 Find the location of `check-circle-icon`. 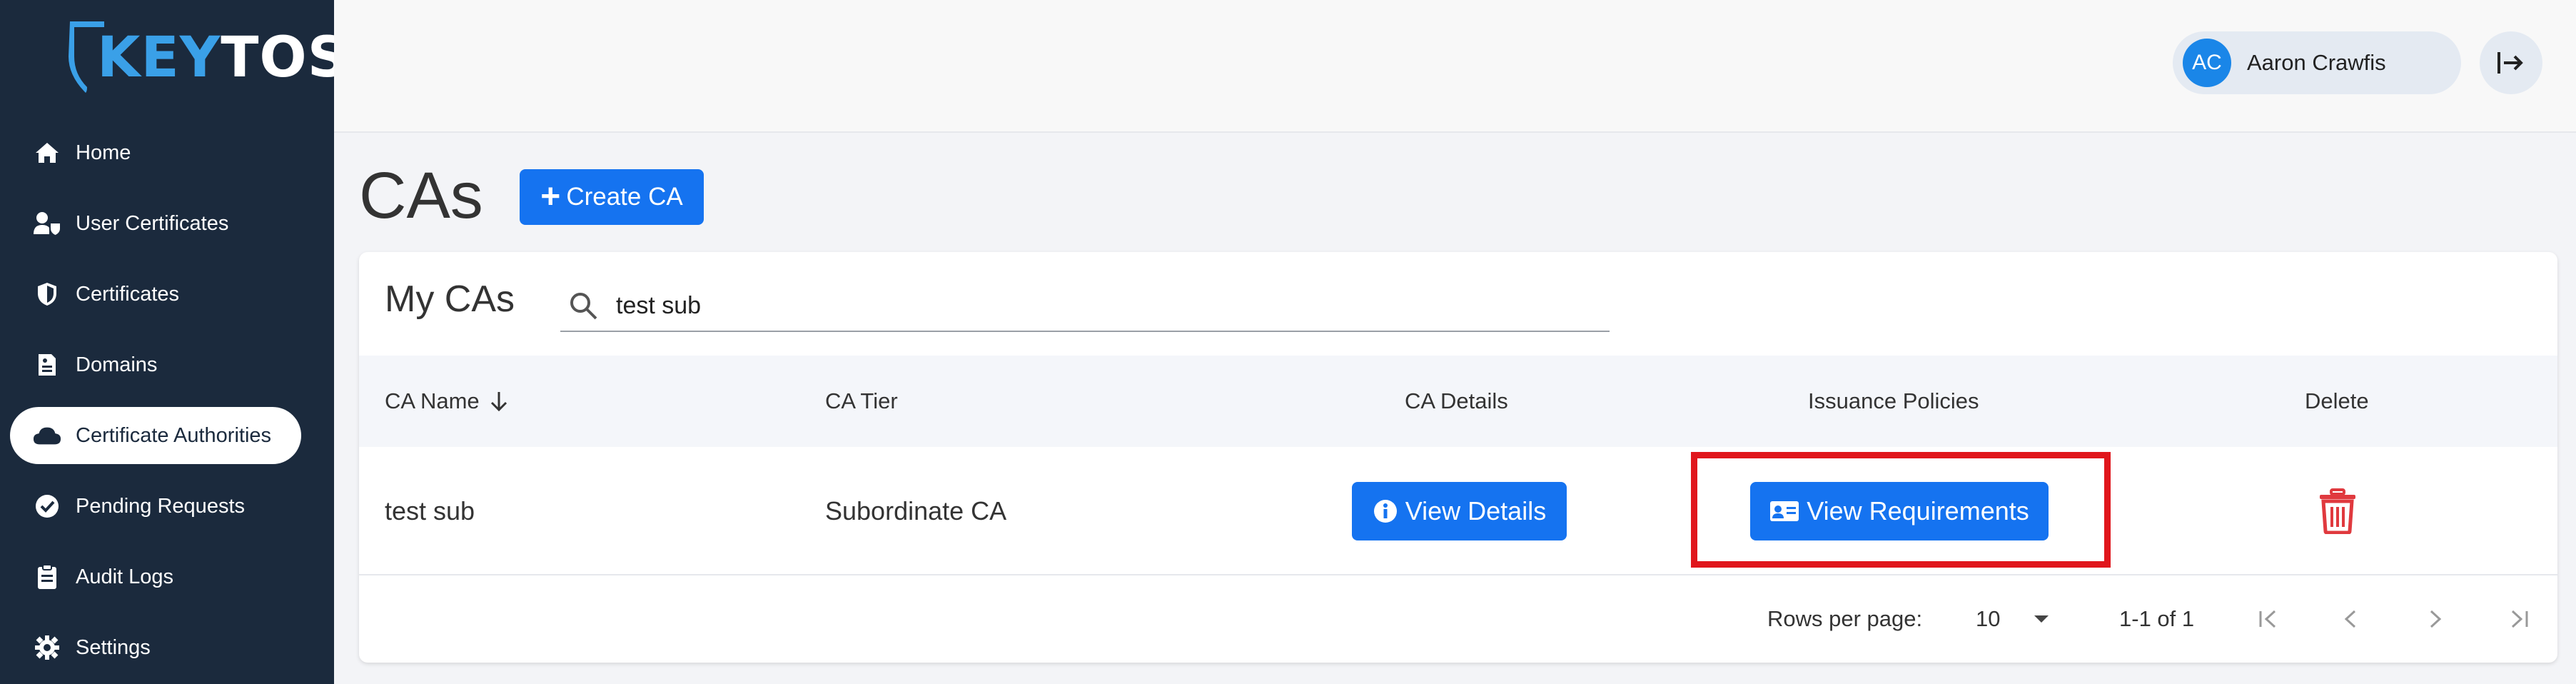

check-circle-icon is located at coordinates (47, 506).